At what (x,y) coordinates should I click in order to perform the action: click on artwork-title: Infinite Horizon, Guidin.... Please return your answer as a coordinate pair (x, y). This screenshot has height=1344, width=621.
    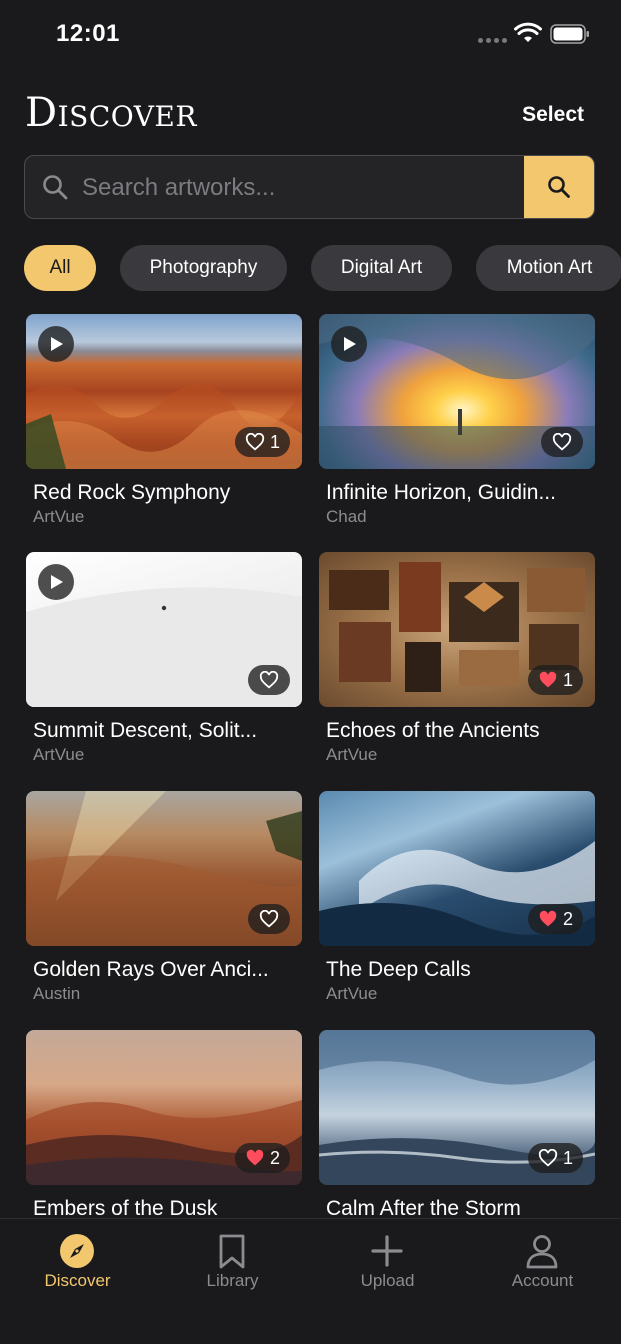
    Looking at the image, I should click on (441, 492).